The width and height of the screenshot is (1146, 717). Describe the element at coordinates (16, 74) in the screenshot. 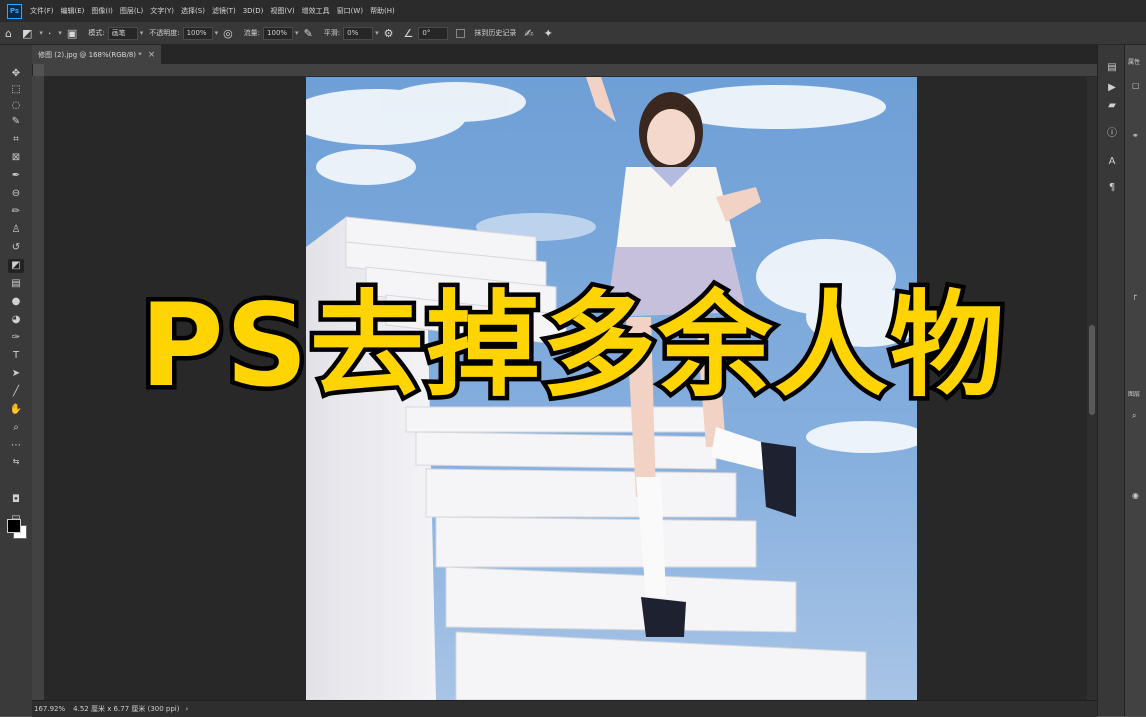

I see `move-tool-icon: ✥` at that location.